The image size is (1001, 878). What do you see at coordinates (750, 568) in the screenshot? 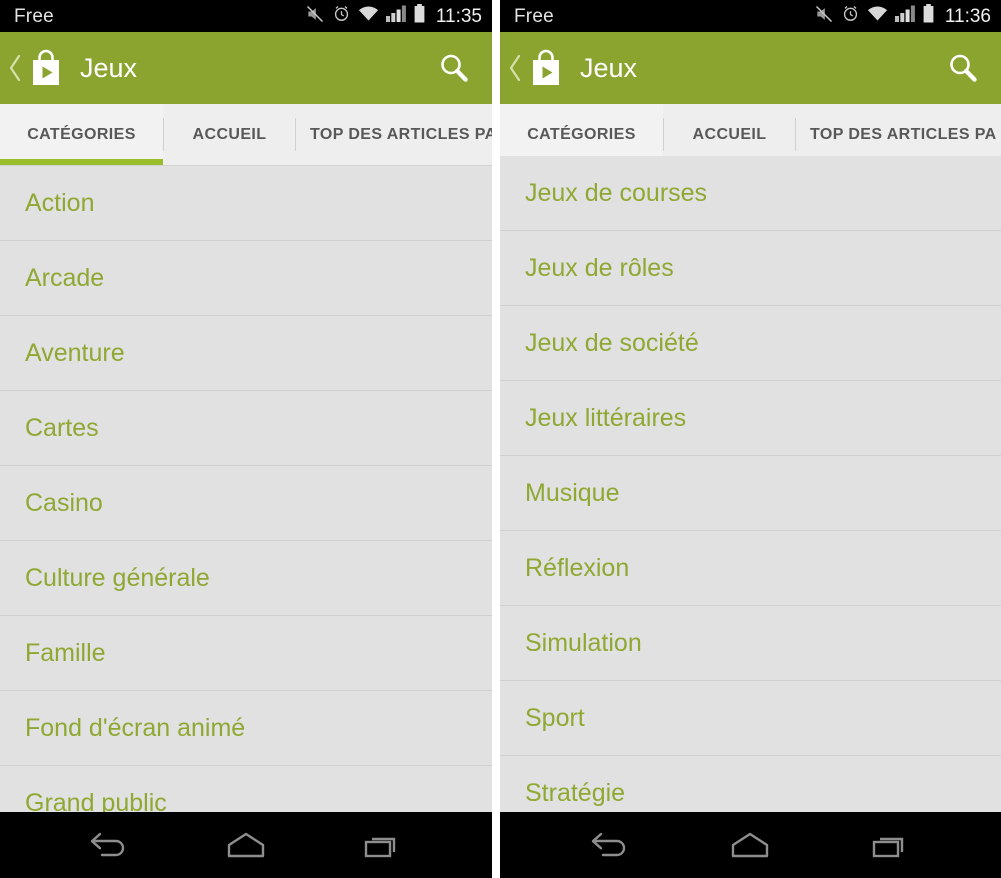
I see `list-item: Réflexion` at bounding box center [750, 568].